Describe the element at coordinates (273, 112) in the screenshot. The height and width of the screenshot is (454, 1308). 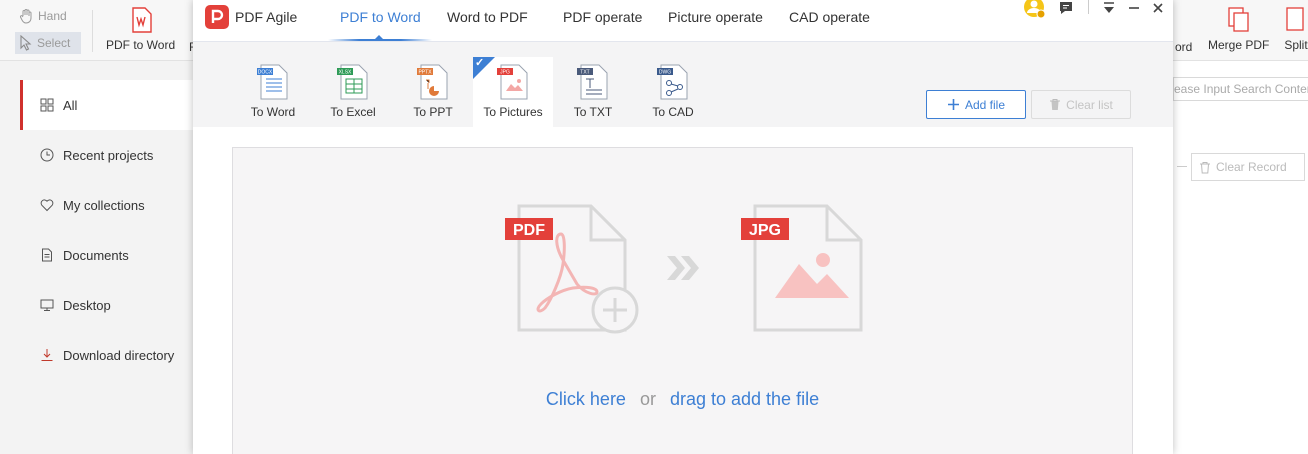
I see `sub-tab-label: To Word` at that location.